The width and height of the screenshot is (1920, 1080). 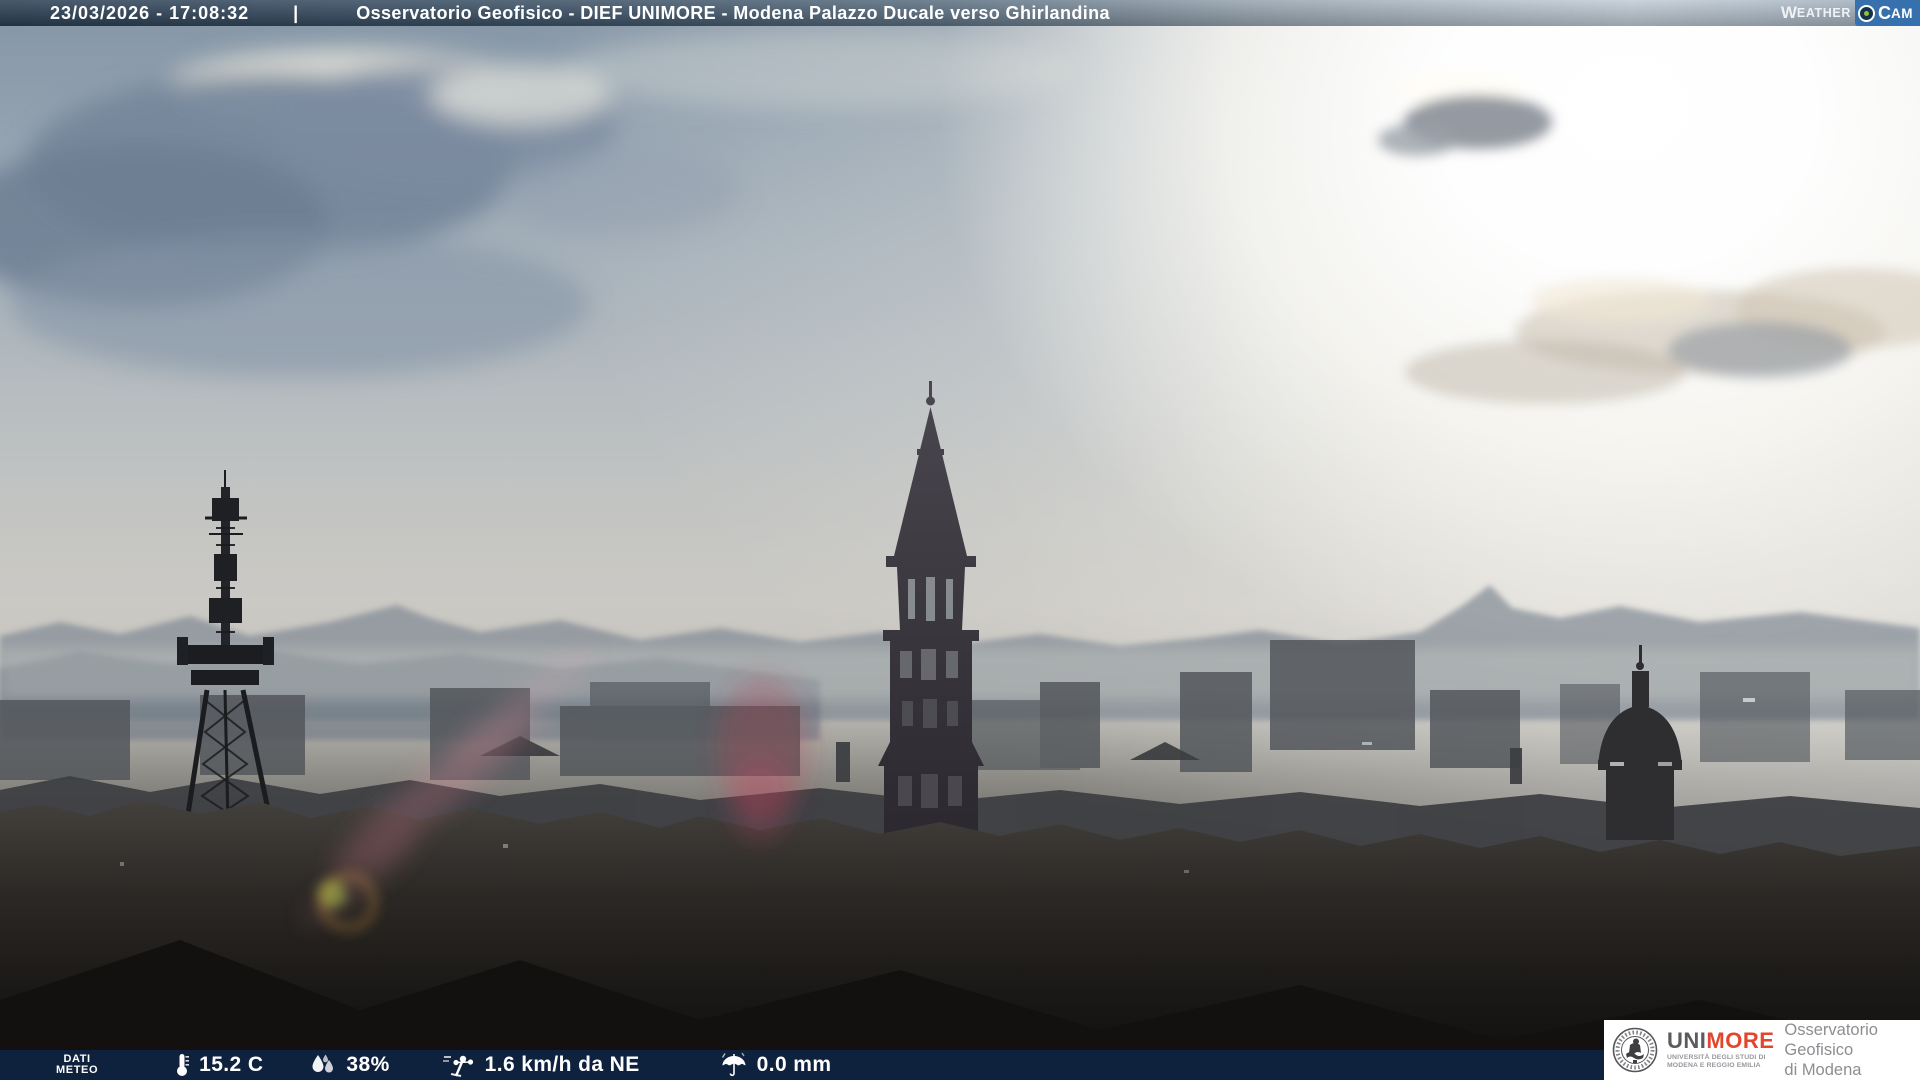 I want to click on rain-reading: 0.0 mm, so click(x=776, y=1065).